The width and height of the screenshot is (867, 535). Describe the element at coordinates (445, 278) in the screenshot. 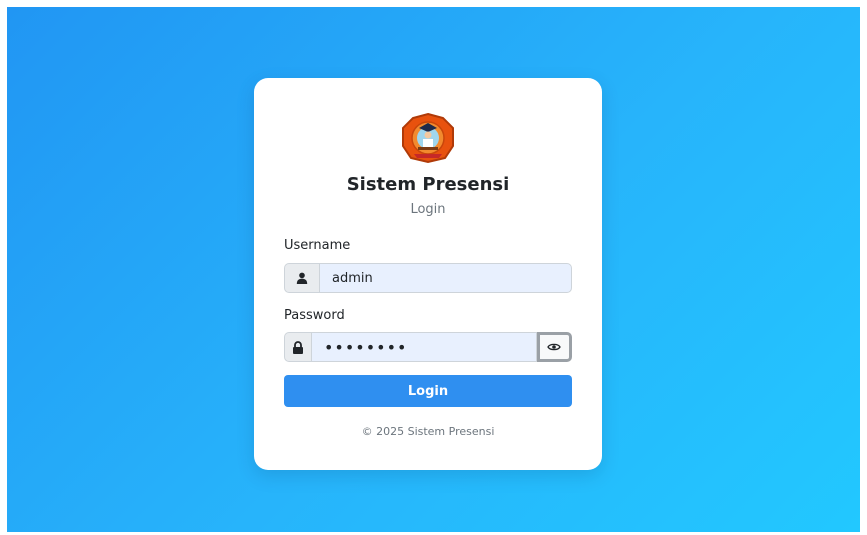

I see `username-field` at that location.